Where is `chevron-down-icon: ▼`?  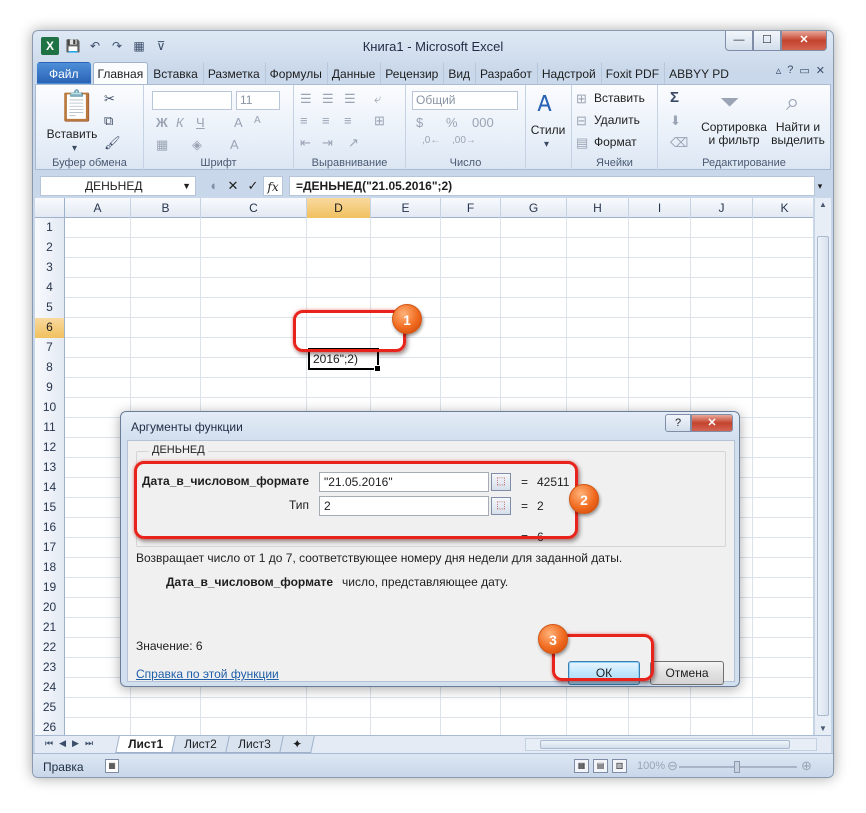
chevron-down-icon: ▼ is located at coordinates (186, 186).